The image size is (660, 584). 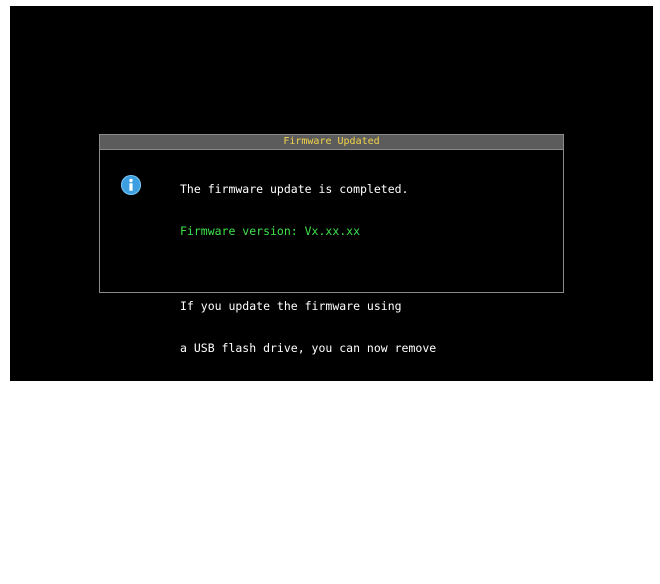 I want to click on dialog-title: Firmware Updated, so click(x=331, y=142).